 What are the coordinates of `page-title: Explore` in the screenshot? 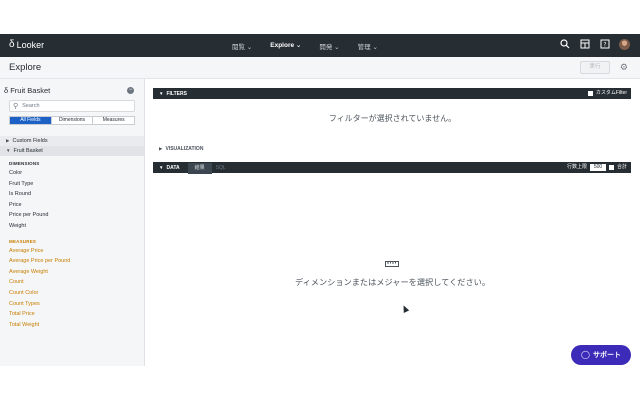 It's located at (25, 67).